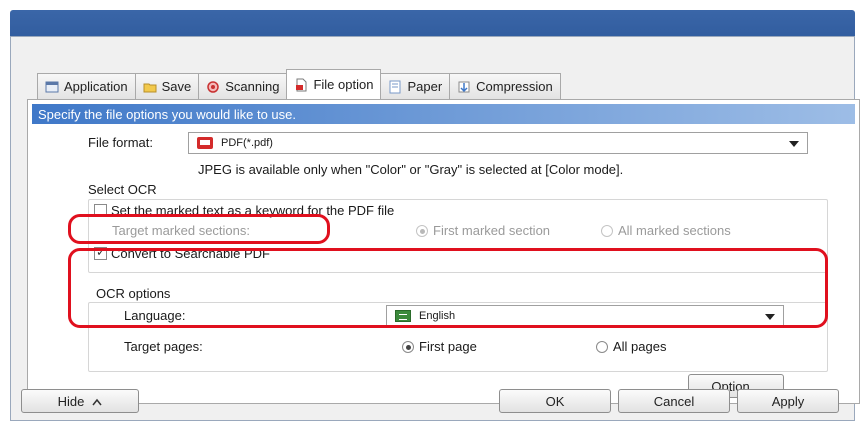 This screenshot has height=427, width=865. What do you see at coordinates (96, 86) in the screenshot?
I see `tab-label: Application` at bounding box center [96, 86].